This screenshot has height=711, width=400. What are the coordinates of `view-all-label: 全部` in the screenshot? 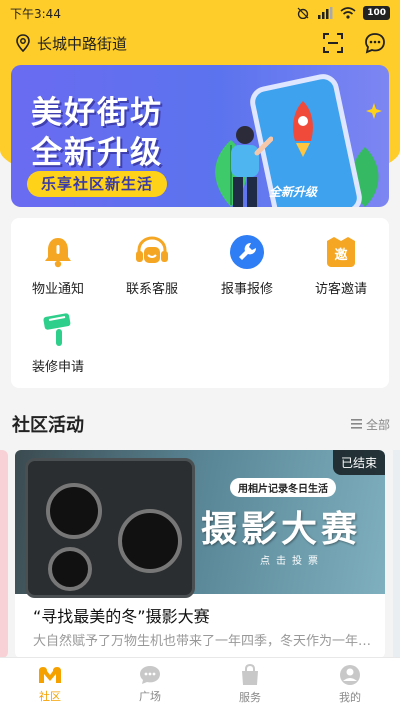 It's located at (377, 424).